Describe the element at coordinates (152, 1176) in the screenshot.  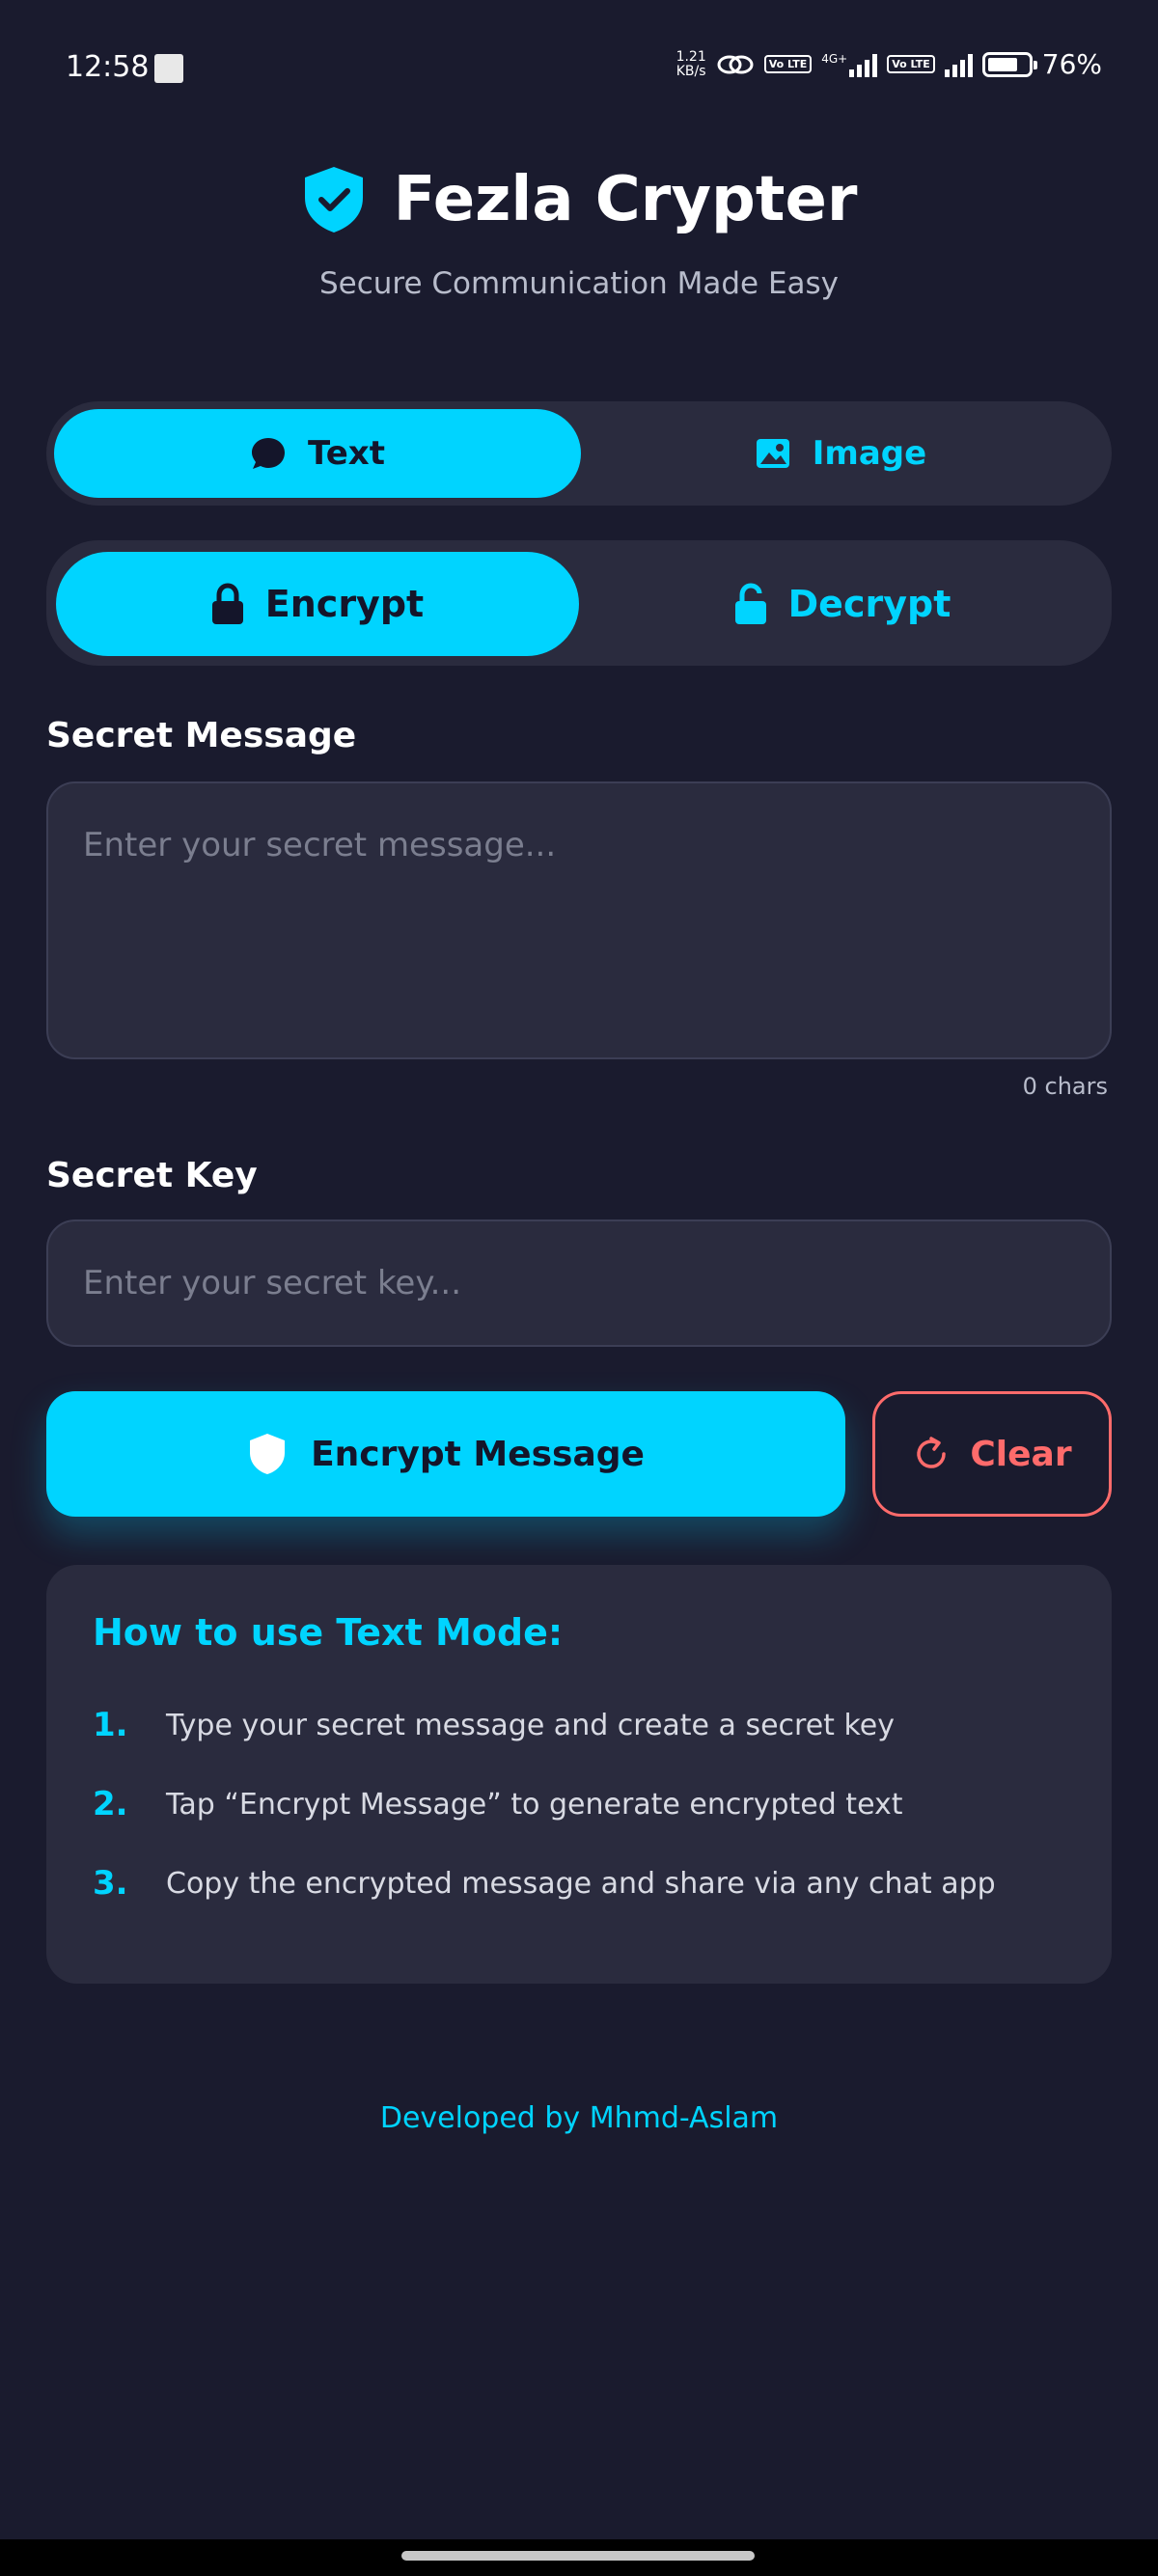
I see `key-label: Secret Key` at that location.